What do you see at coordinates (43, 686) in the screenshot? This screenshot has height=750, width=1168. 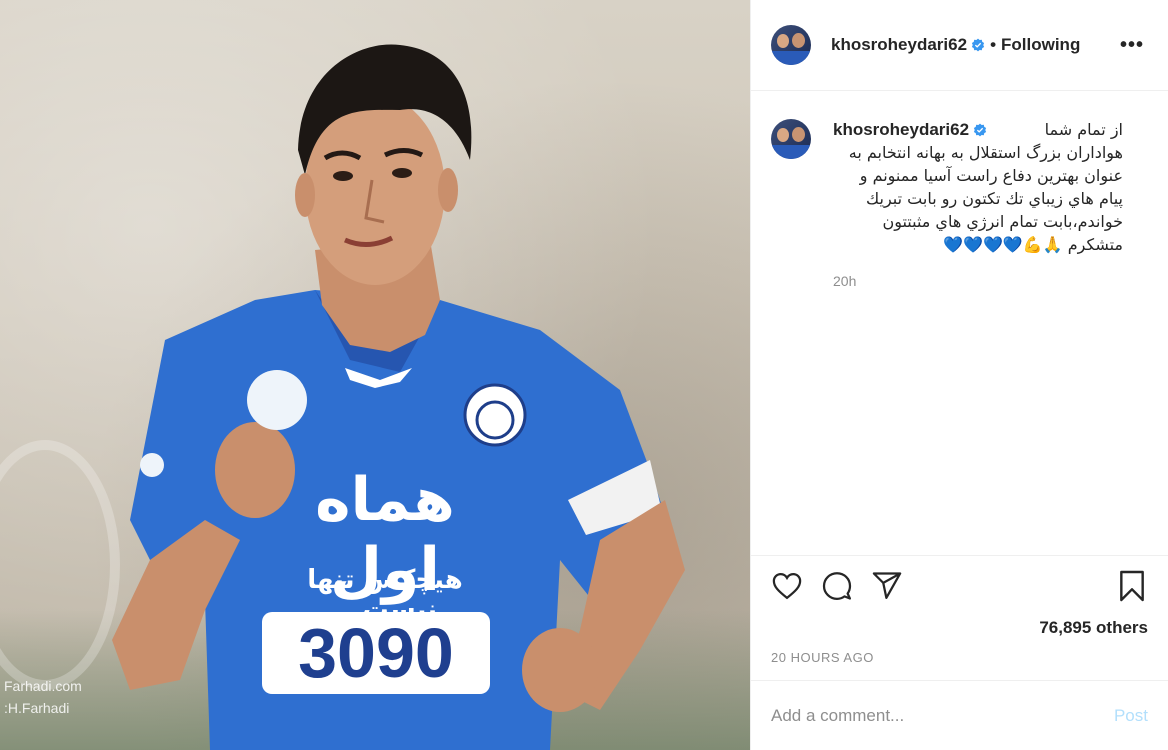 I see `watermark-line1: Farhadi.com` at bounding box center [43, 686].